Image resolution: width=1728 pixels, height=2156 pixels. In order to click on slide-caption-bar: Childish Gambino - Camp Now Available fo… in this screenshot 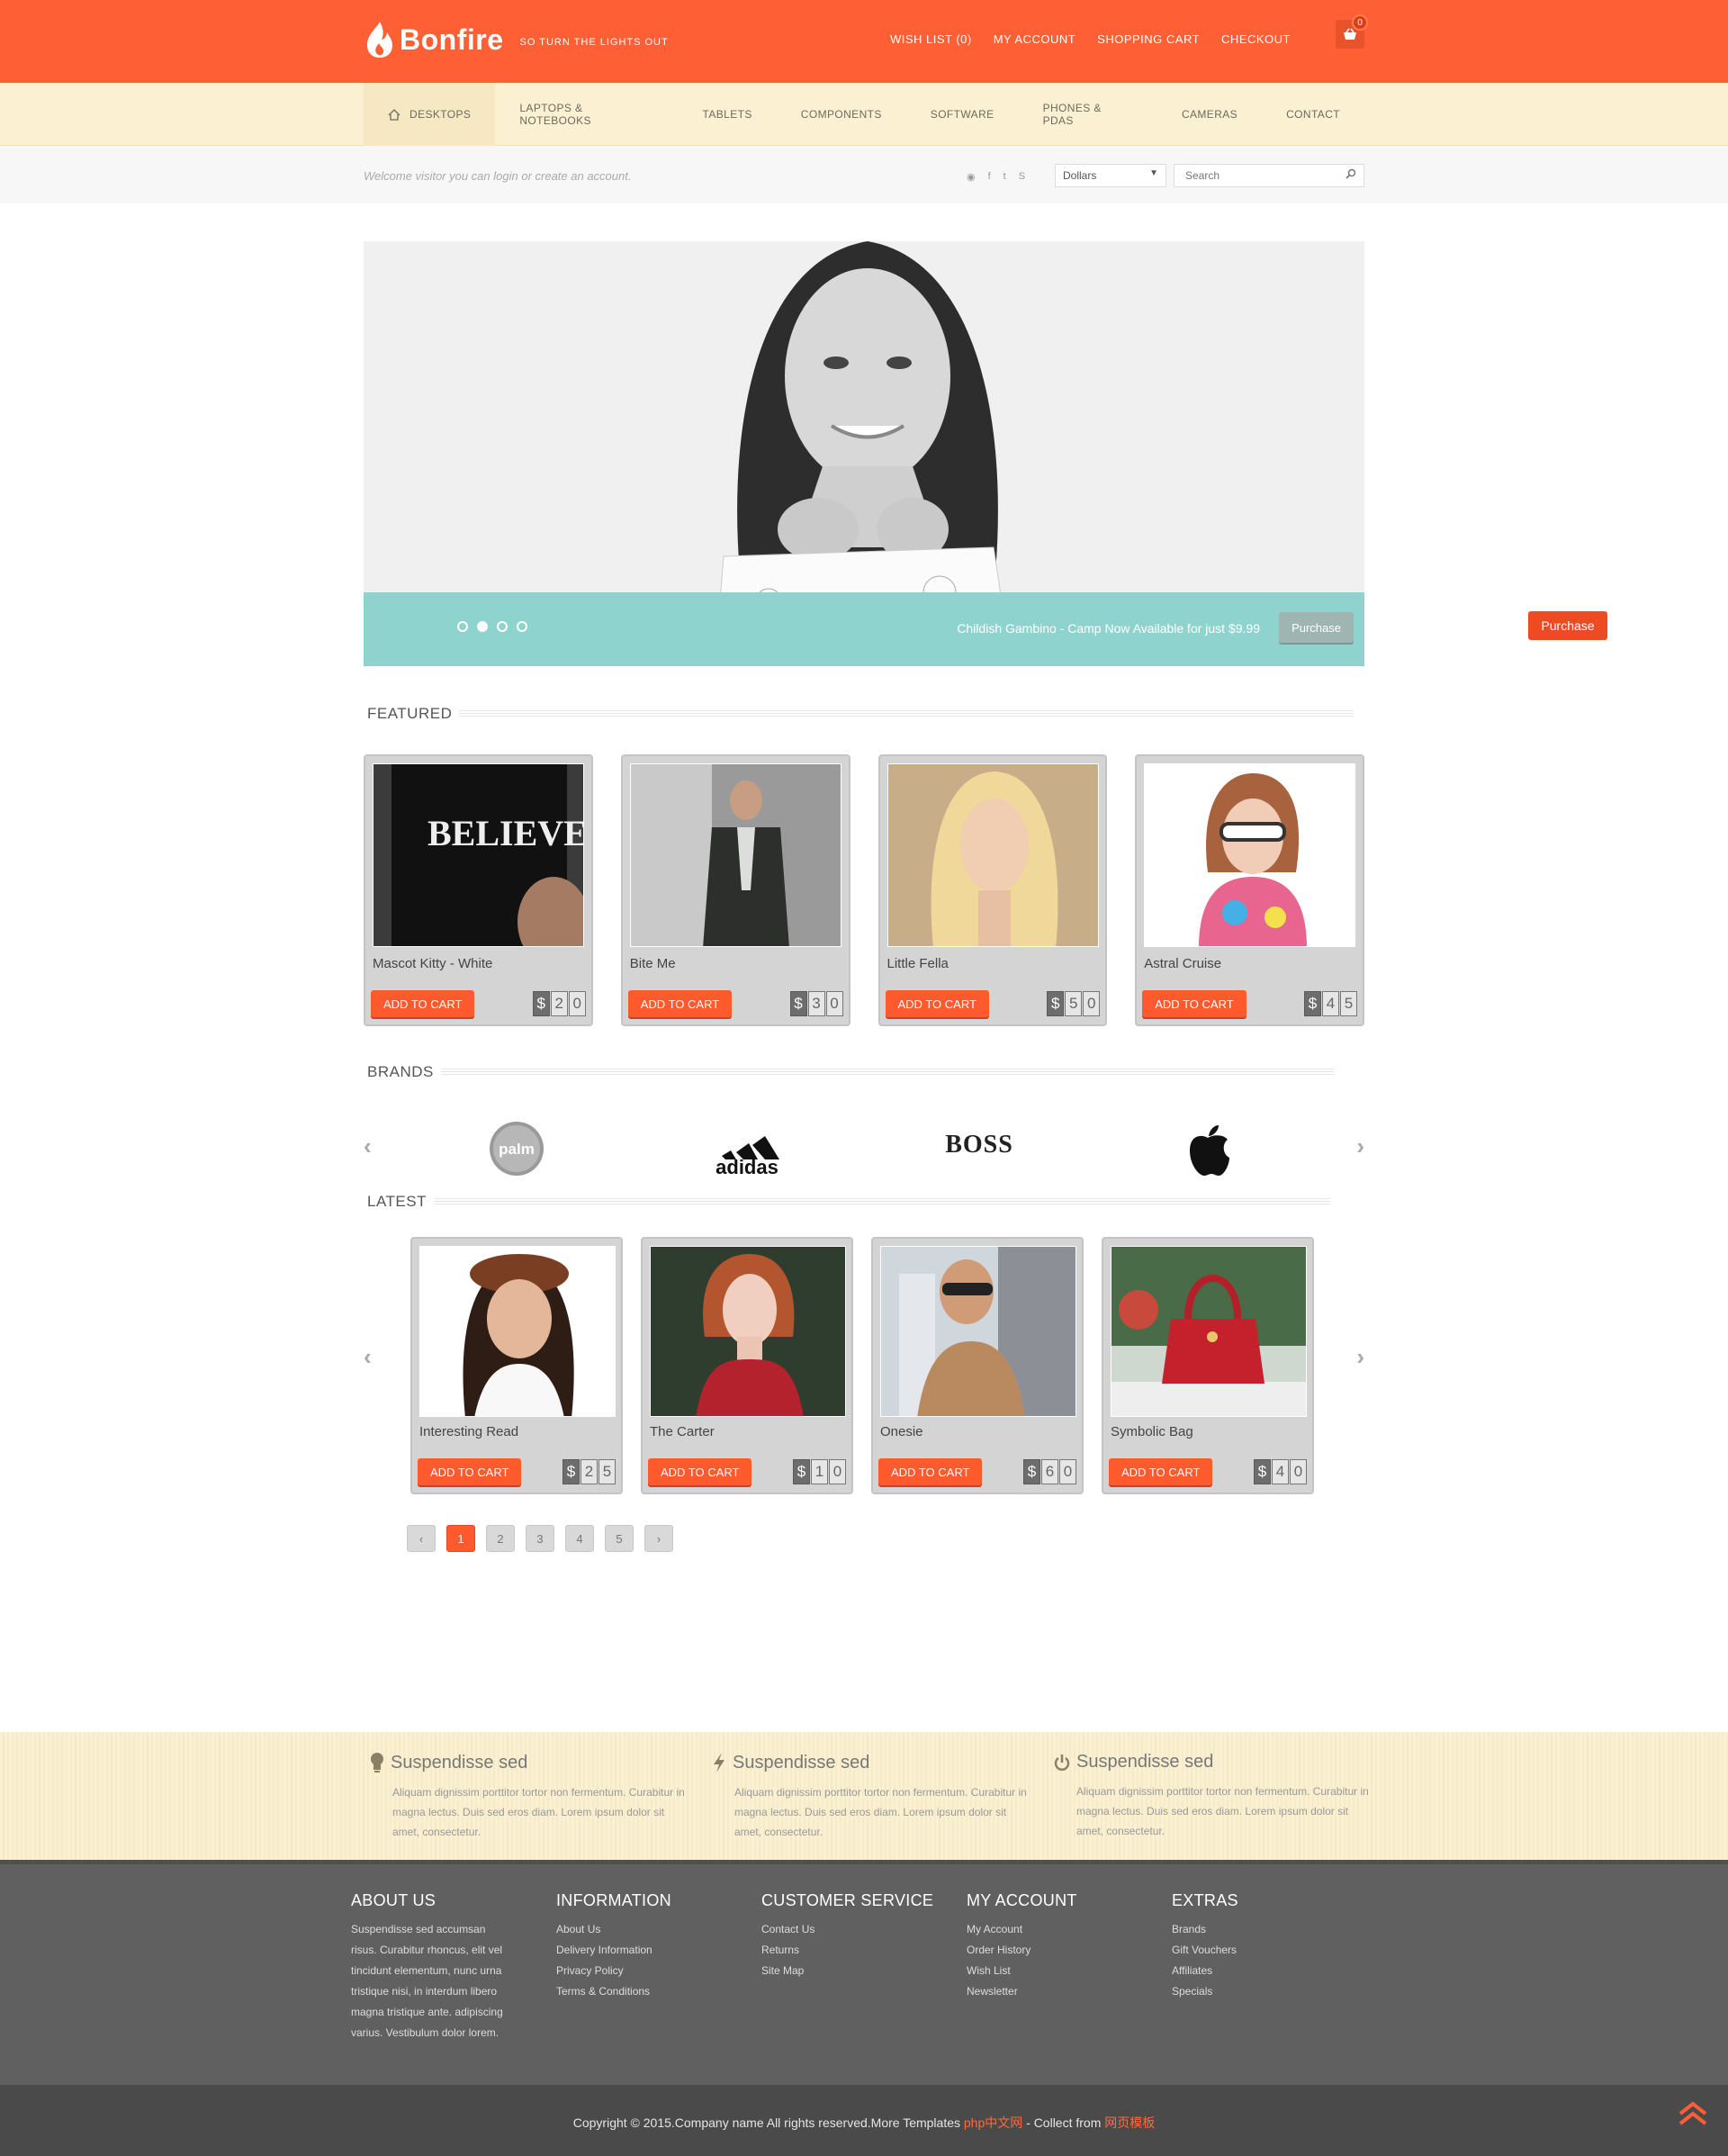, I will do `click(864, 629)`.